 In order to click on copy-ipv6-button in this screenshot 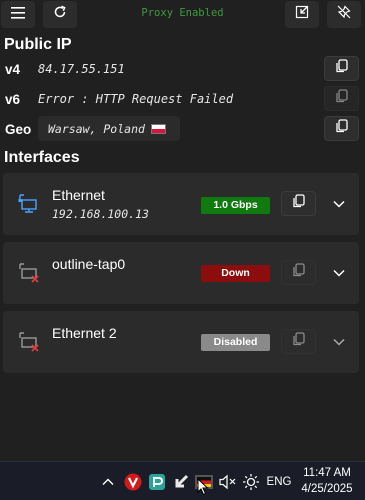, I will do `click(341, 98)`.